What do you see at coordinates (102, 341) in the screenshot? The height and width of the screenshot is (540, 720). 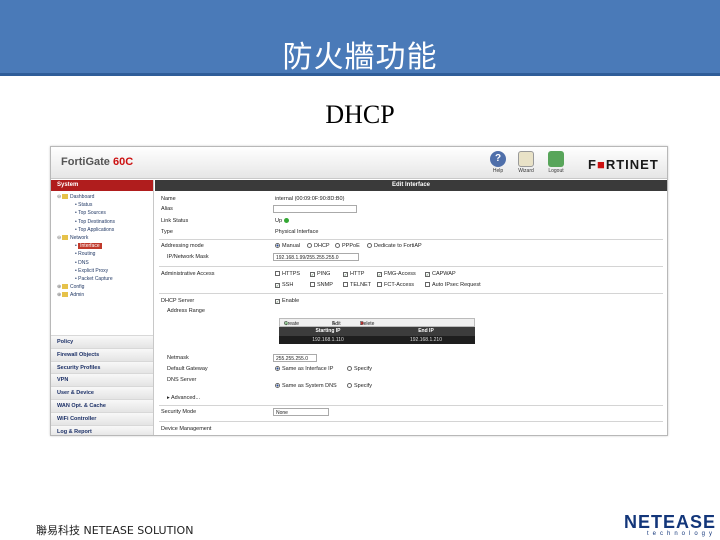 I see `sidebar-section-policy: Policy` at bounding box center [102, 341].